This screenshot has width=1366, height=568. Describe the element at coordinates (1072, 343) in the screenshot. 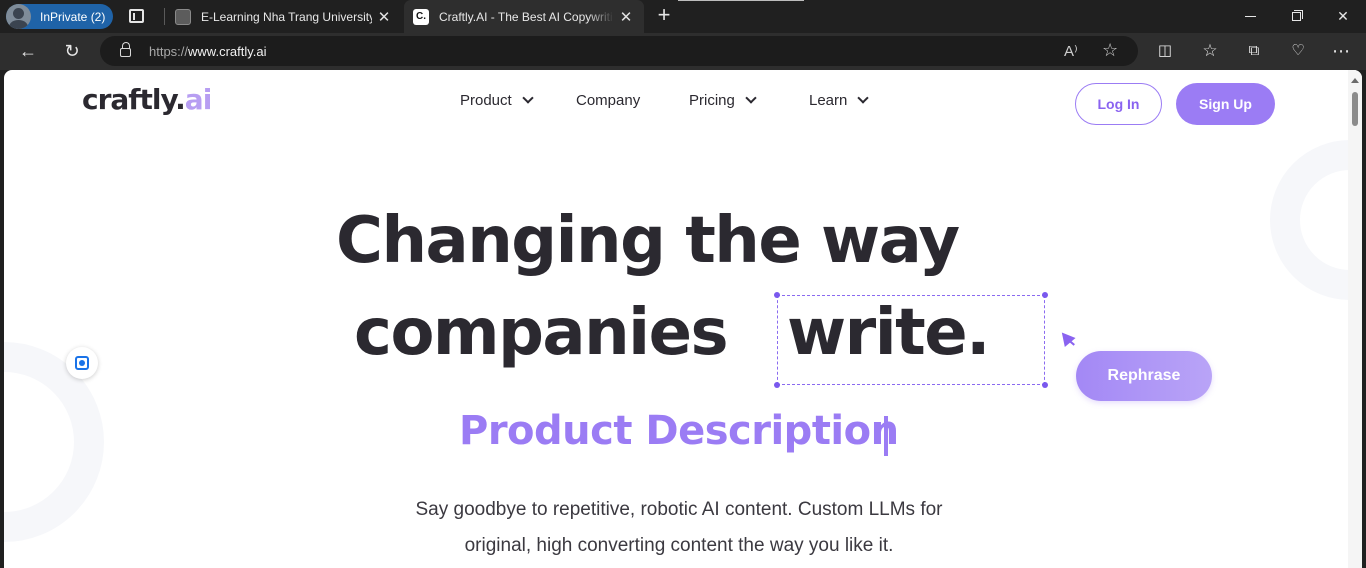

I see `pointer-cursor-tail` at that location.